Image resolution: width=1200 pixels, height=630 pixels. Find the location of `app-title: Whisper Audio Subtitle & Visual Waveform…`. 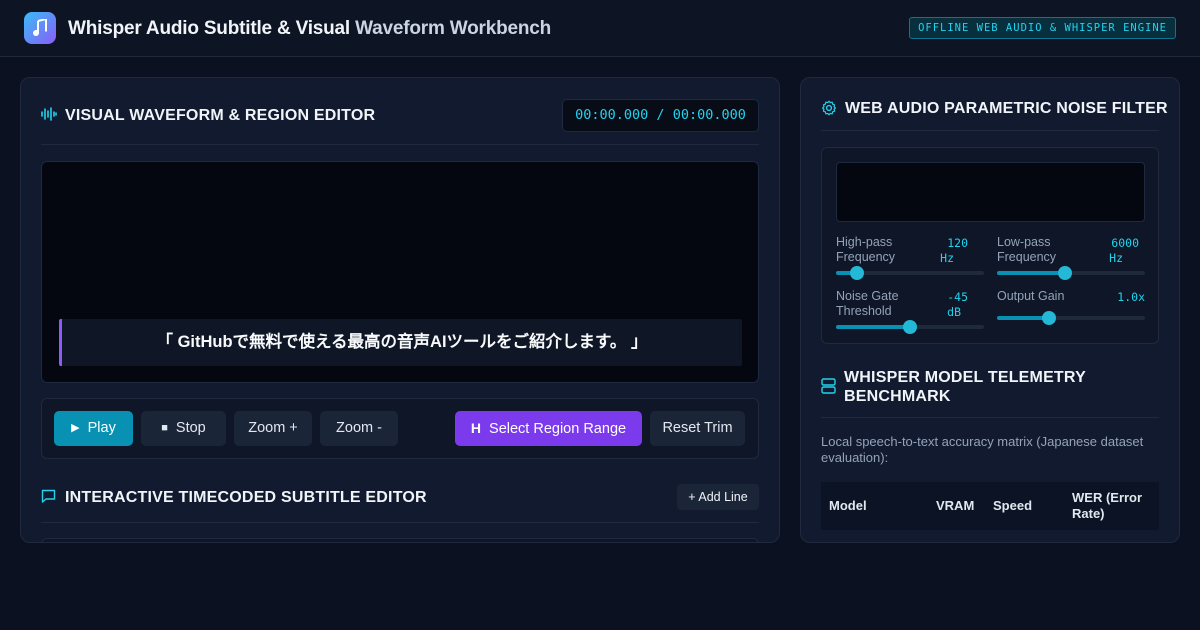

app-title: Whisper Audio Subtitle & Visual Waveform… is located at coordinates (309, 29).